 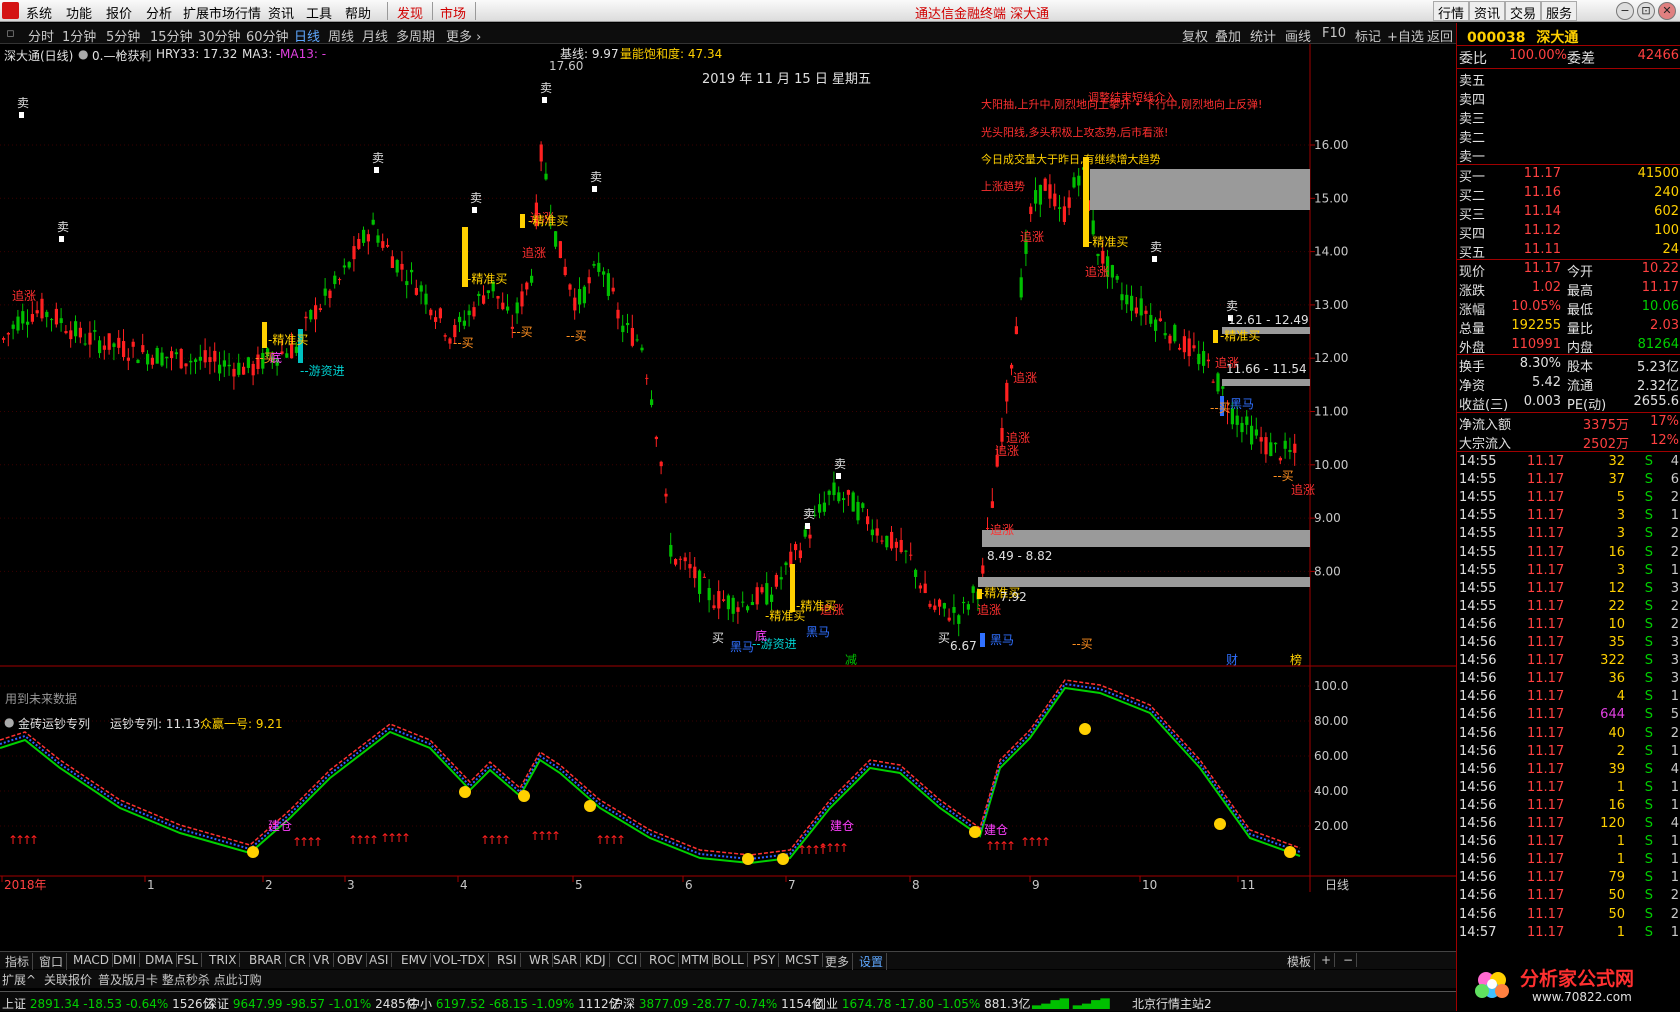 What do you see at coordinates (628, 960) in the screenshot?
I see `indicator-tab: CCI` at bounding box center [628, 960].